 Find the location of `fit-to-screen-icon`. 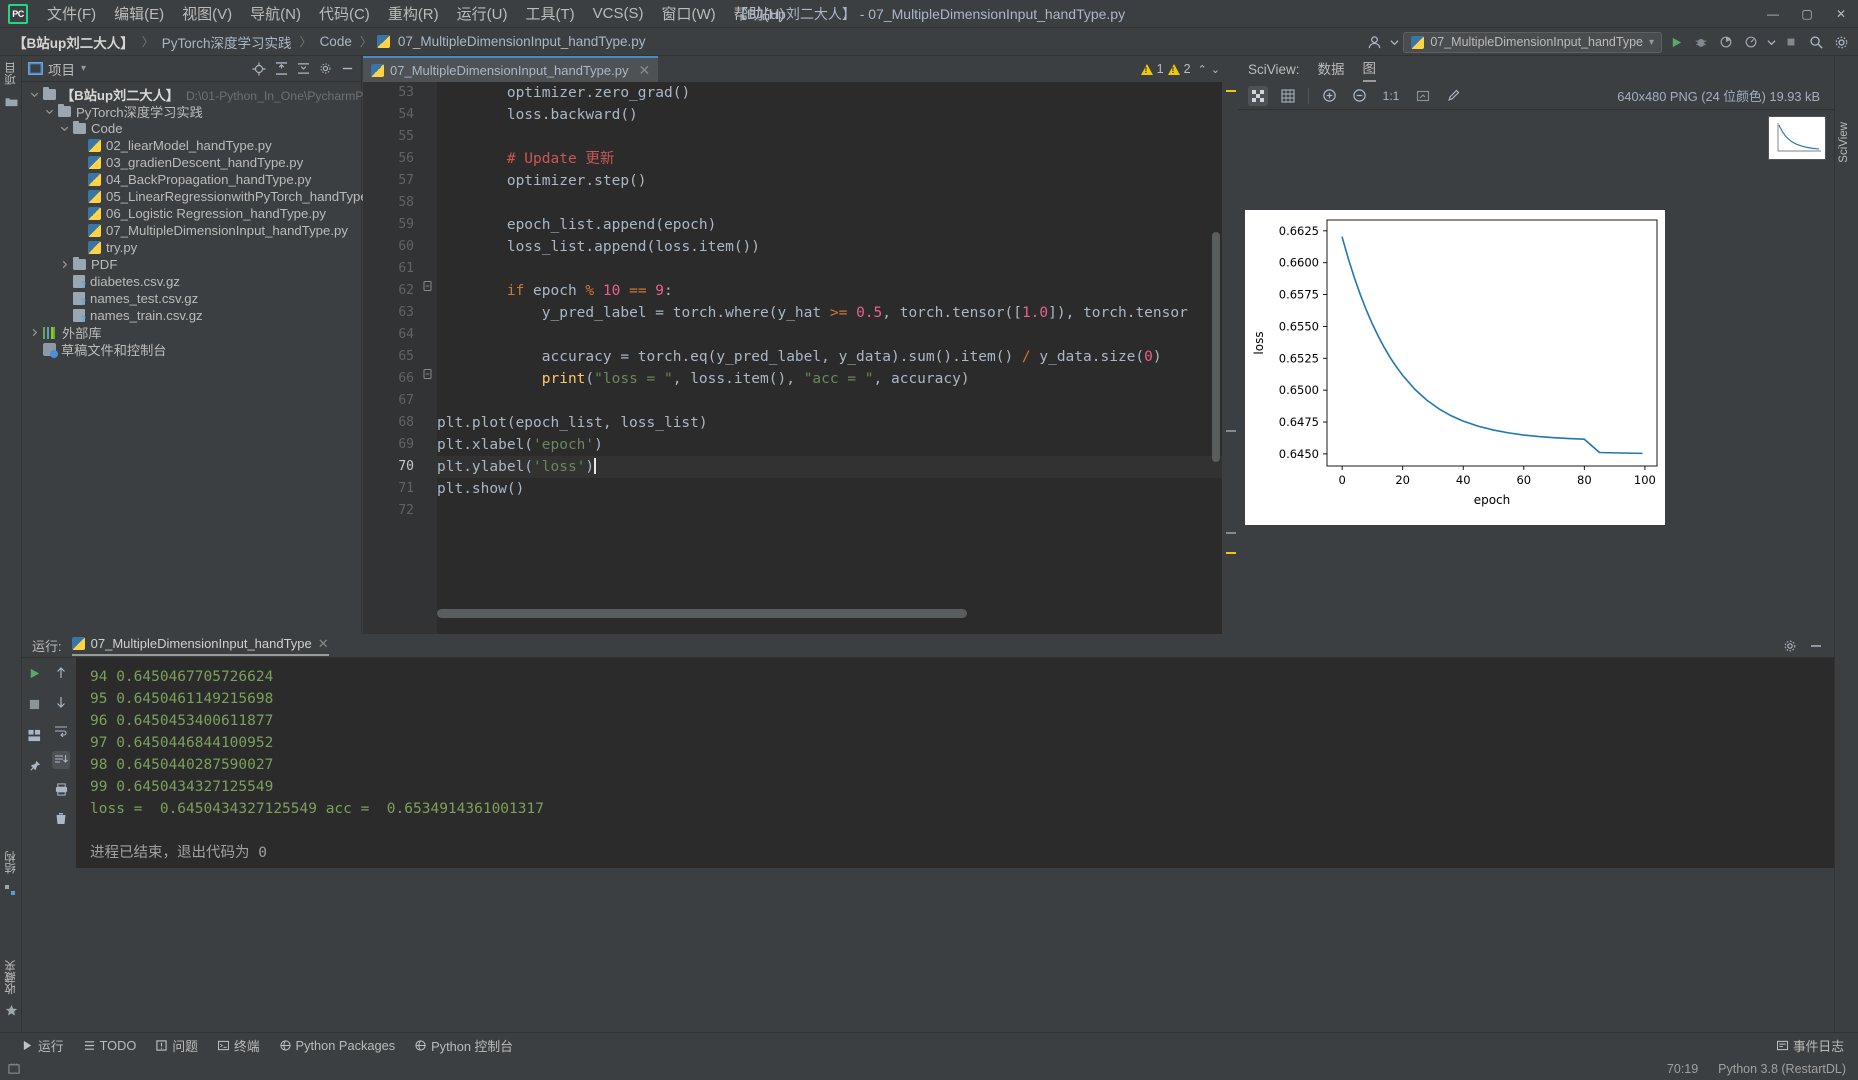

fit-to-screen-icon is located at coordinates (1423, 96).